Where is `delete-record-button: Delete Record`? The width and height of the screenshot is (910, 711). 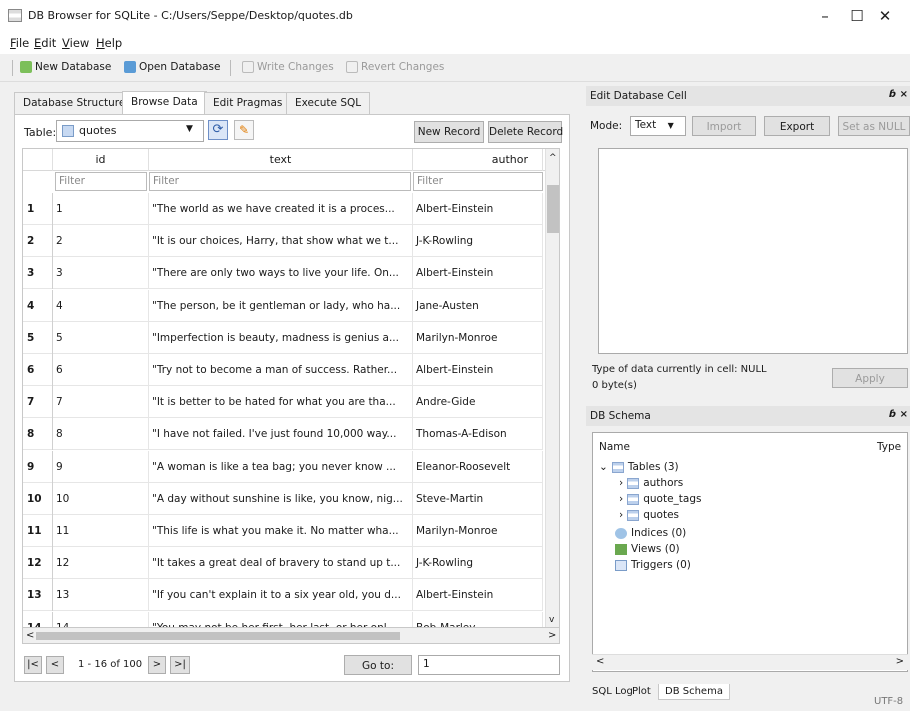 delete-record-button: Delete Record is located at coordinates (525, 132).